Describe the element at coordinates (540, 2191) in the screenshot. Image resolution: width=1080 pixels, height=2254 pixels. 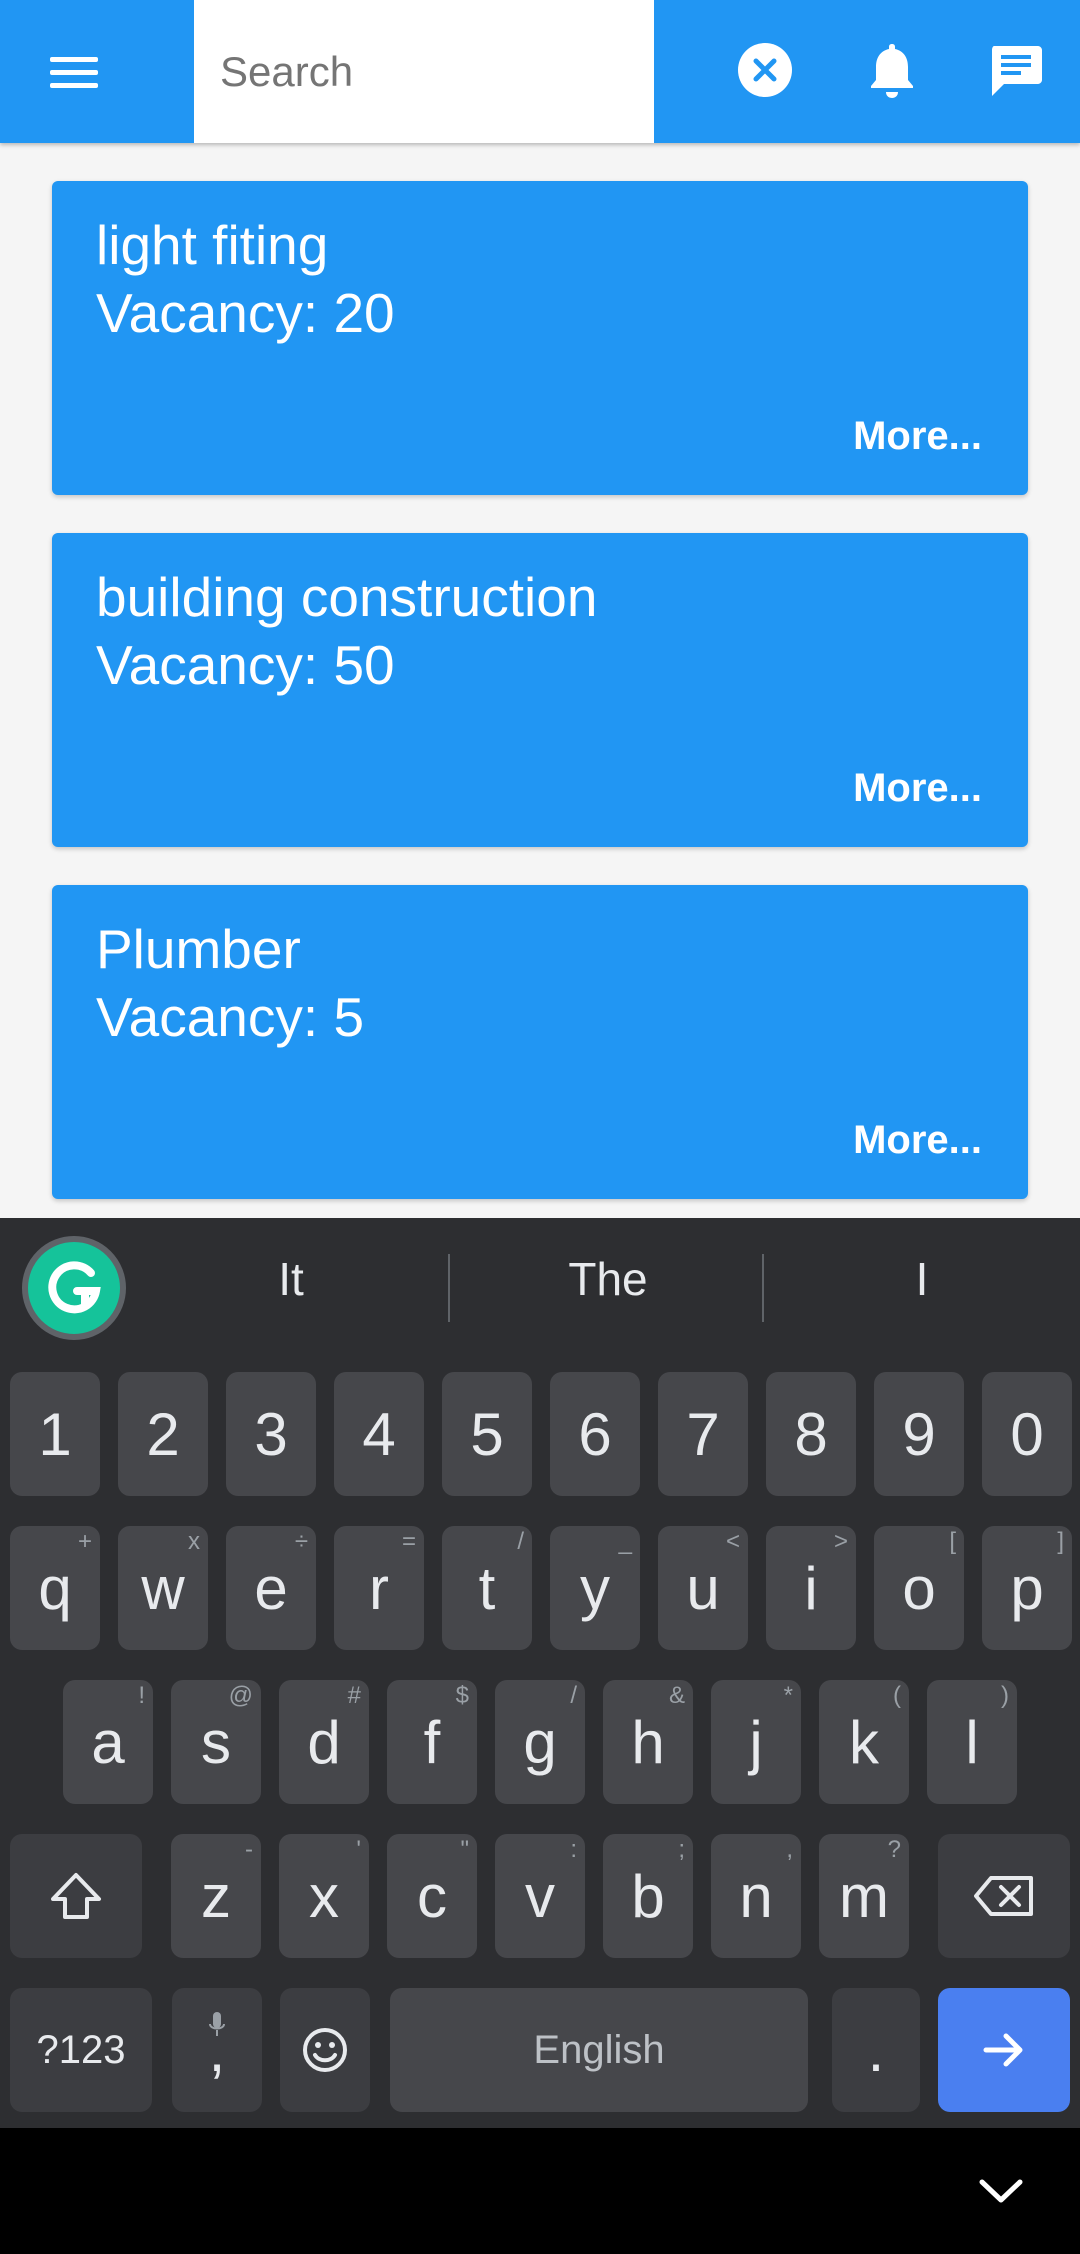
I see `system-nav-bar` at that location.